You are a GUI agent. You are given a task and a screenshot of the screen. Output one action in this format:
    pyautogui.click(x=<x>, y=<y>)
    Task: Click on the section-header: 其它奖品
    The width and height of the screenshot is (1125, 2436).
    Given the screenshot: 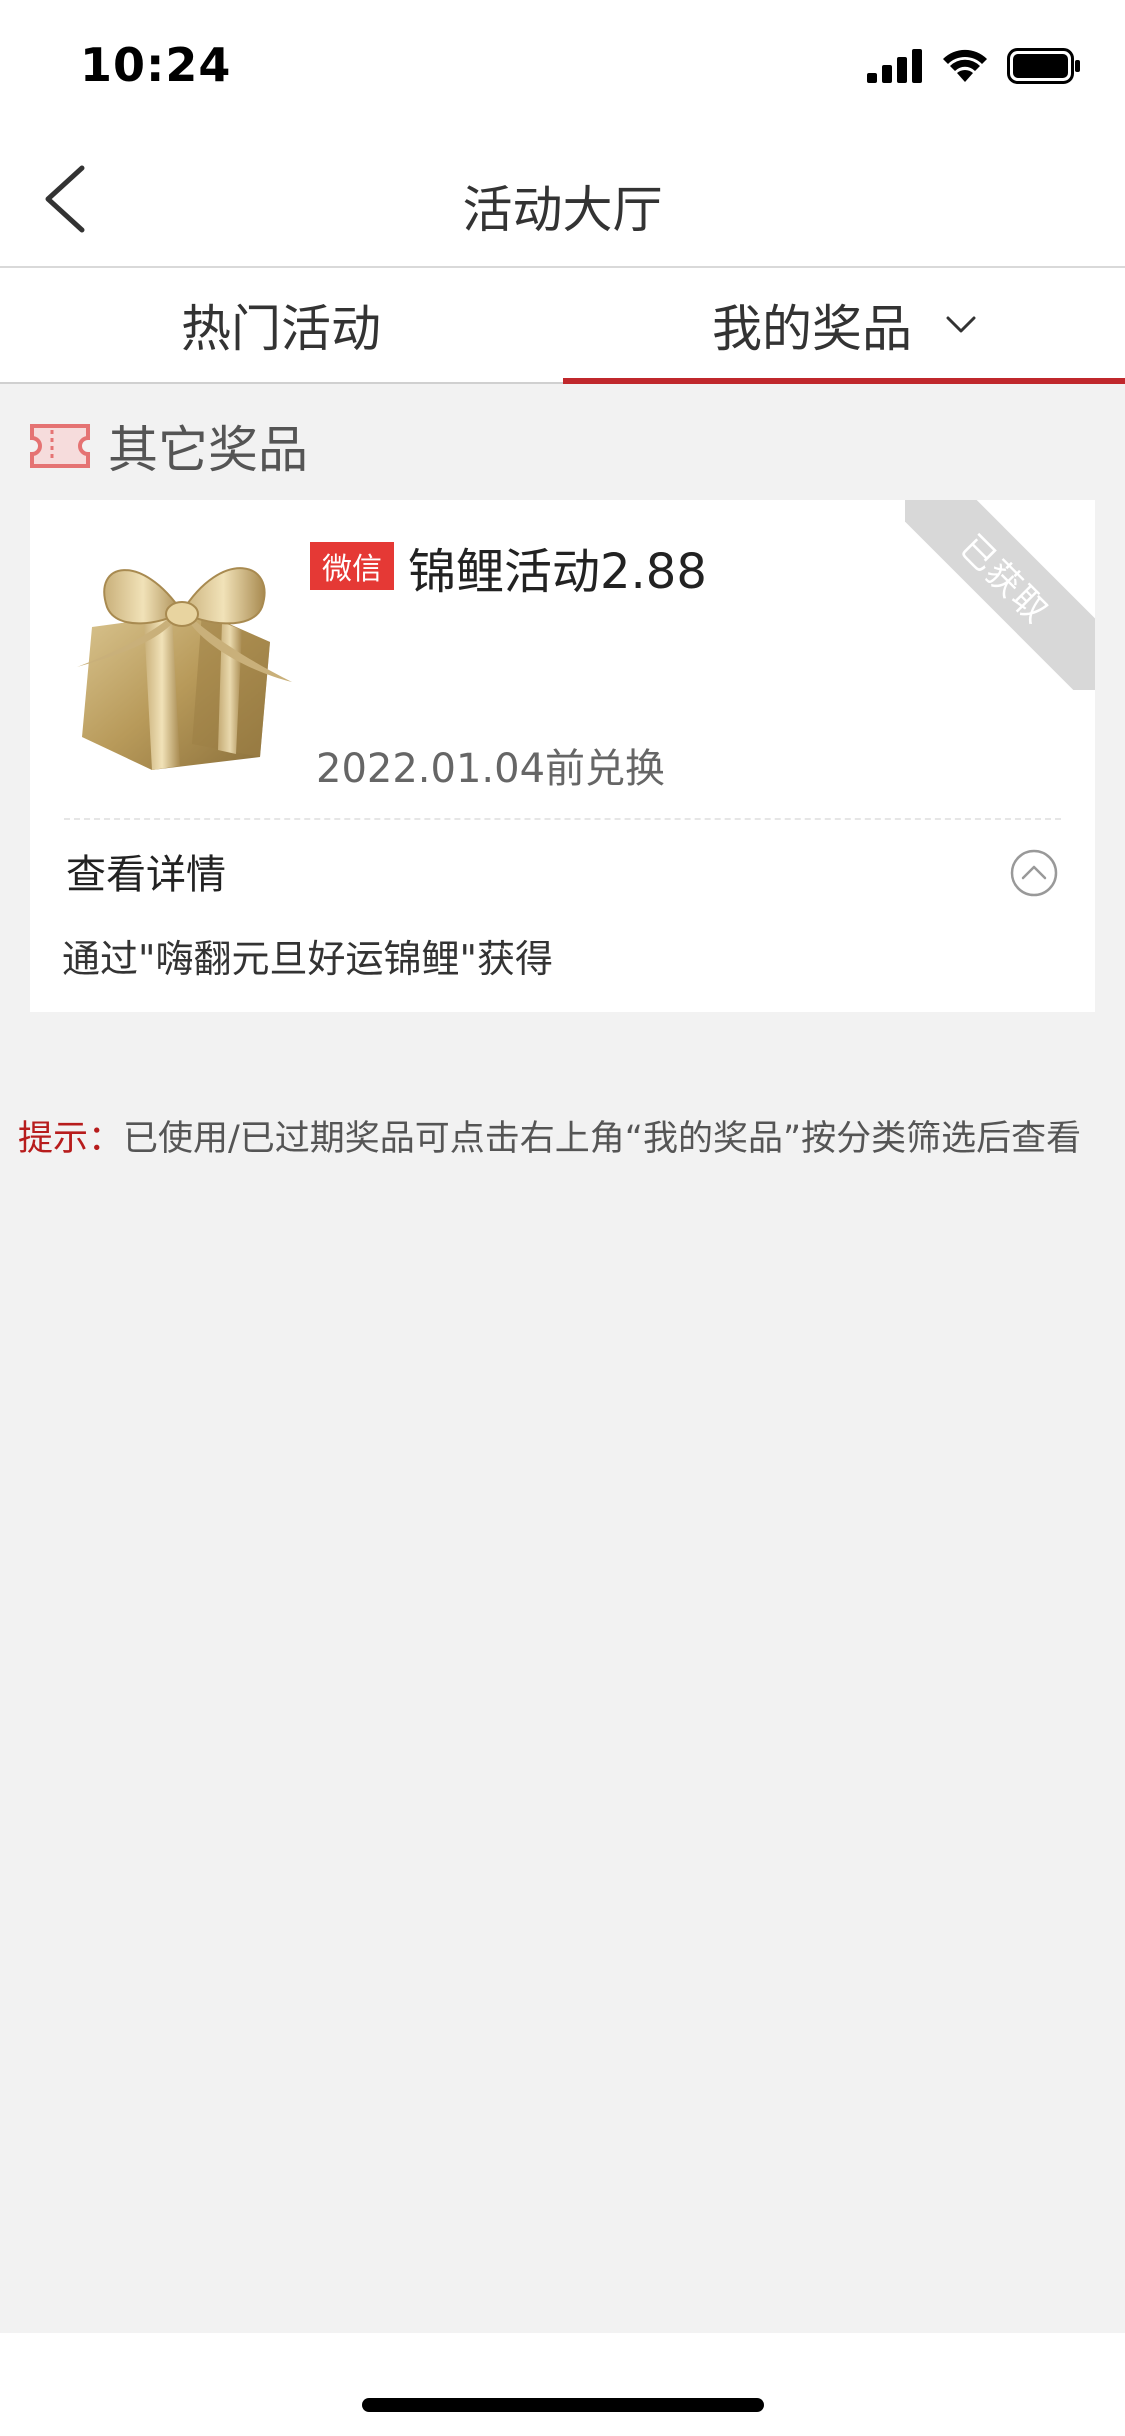 What is the action you would take?
    pyautogui.click(x=168, y=446)
    